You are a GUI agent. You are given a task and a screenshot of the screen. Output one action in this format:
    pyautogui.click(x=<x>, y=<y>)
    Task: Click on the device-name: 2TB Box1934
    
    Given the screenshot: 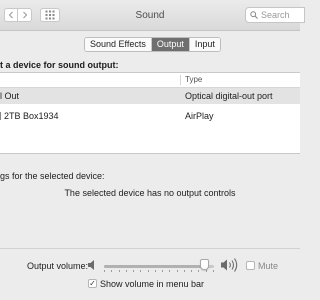 What is the action you would take?
    pyautogui.click(x=31, y=116)
    